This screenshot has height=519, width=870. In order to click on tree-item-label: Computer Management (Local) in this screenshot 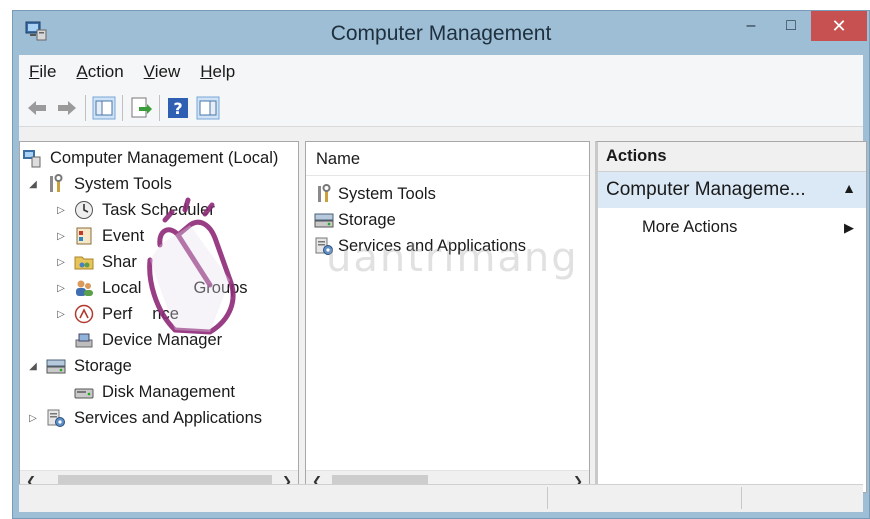, I will do `click(164, 157)`.